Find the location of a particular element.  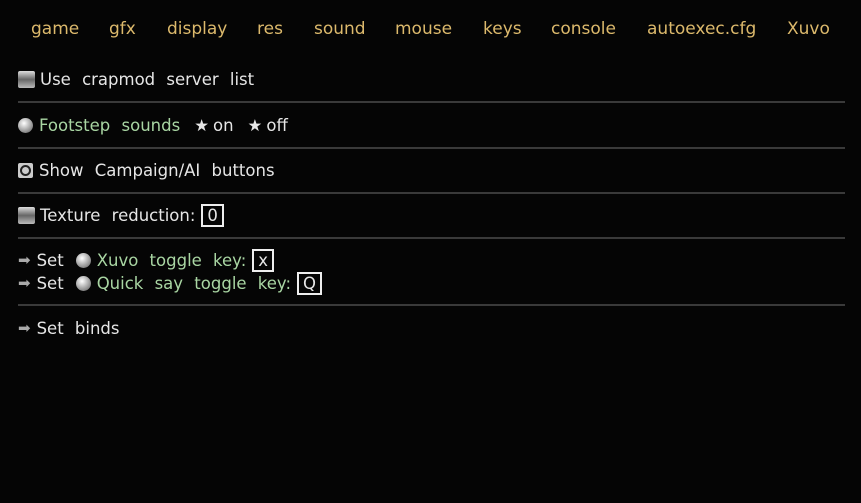

tab-xuvo: Xuvo is located at coordinates (808, 29).